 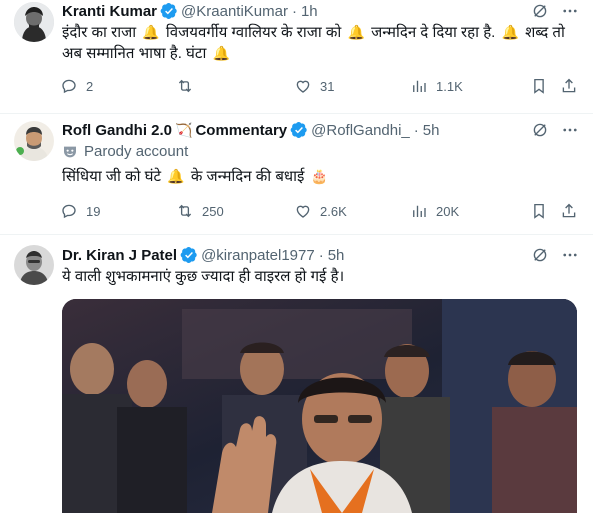 I want to click on text-segment: इंदौर का राजा, so click(x=99, y=32).